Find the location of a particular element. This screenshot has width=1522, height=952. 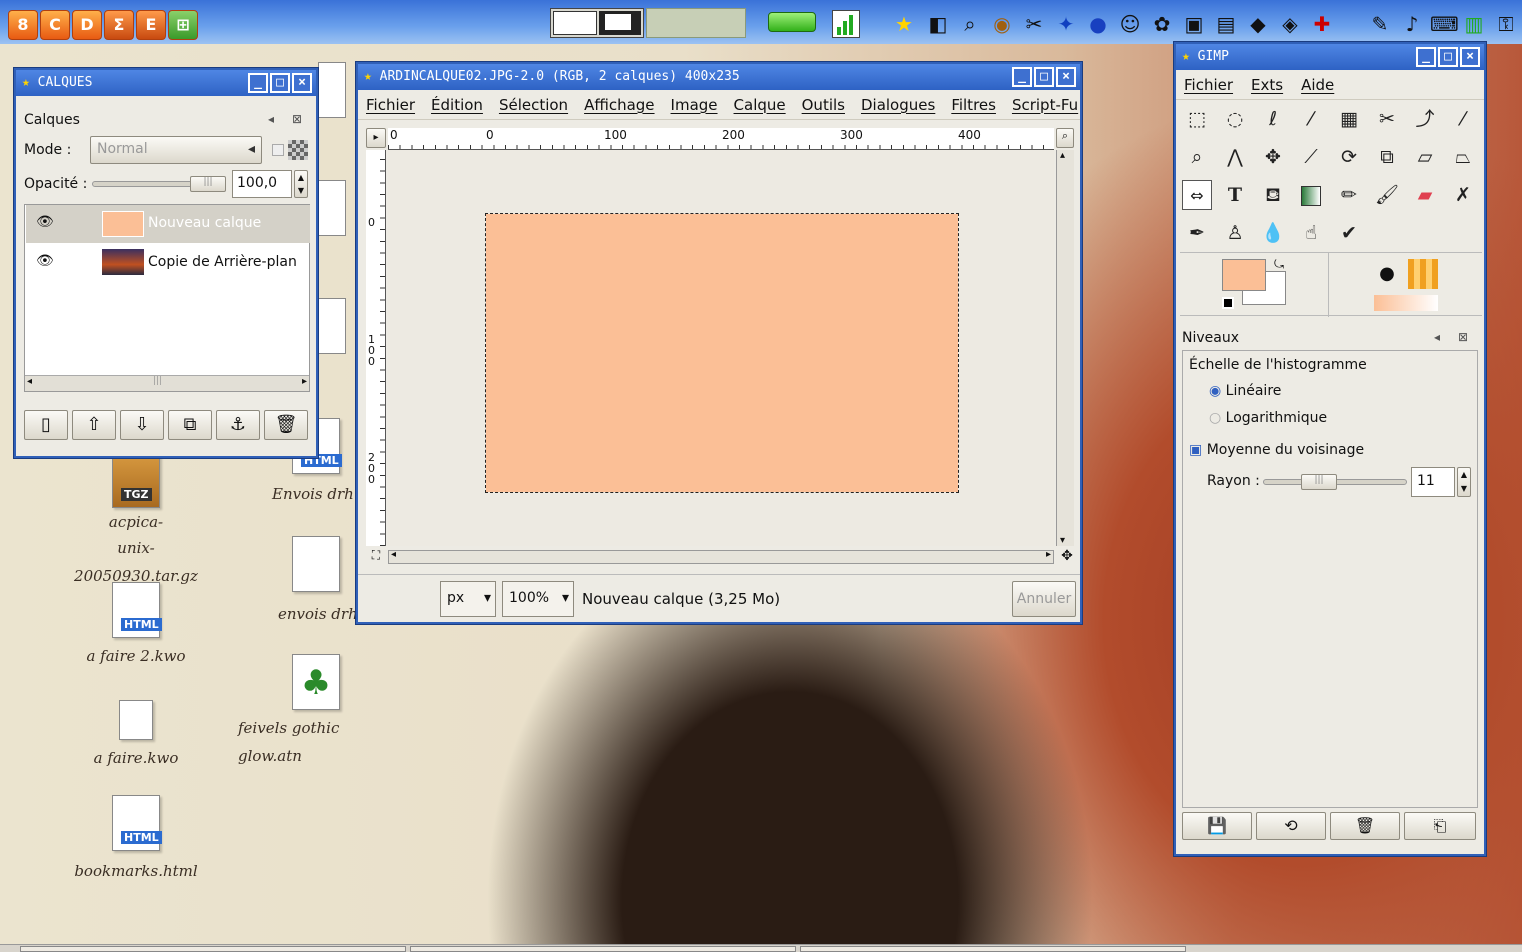

menu-fichier: Fichier is located at coordinates (1208, 85).